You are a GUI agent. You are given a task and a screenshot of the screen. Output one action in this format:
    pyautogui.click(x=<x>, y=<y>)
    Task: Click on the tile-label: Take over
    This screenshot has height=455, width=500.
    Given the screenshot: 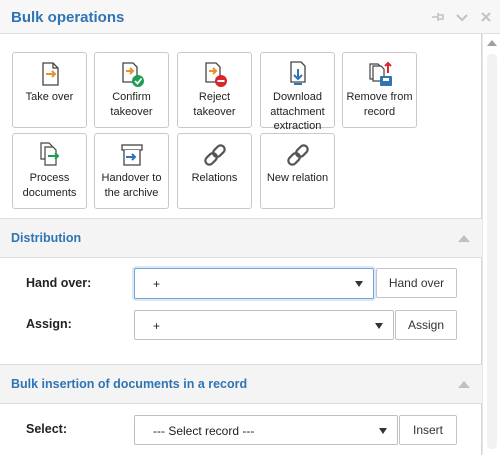 What is the action you would take?
    pyautogui.click(x=49, y=97)
    